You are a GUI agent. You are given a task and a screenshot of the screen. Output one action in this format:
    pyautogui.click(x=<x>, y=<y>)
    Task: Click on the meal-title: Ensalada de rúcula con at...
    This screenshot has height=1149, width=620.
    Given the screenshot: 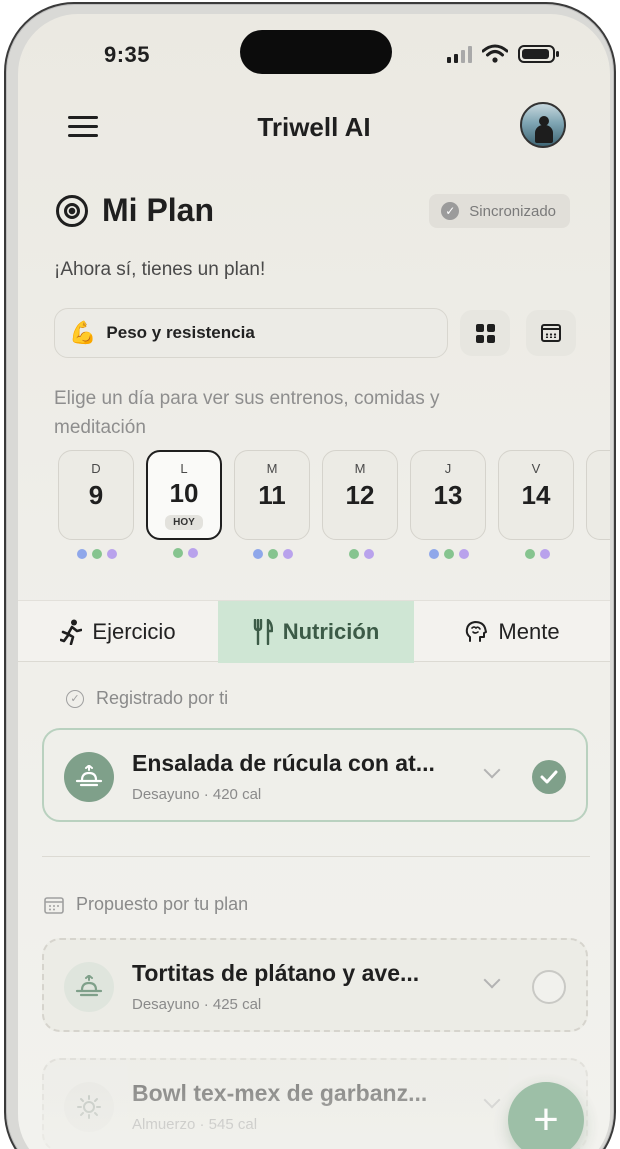 What is the action you would take?
    pyautogui.click(x=283, y=763)
    